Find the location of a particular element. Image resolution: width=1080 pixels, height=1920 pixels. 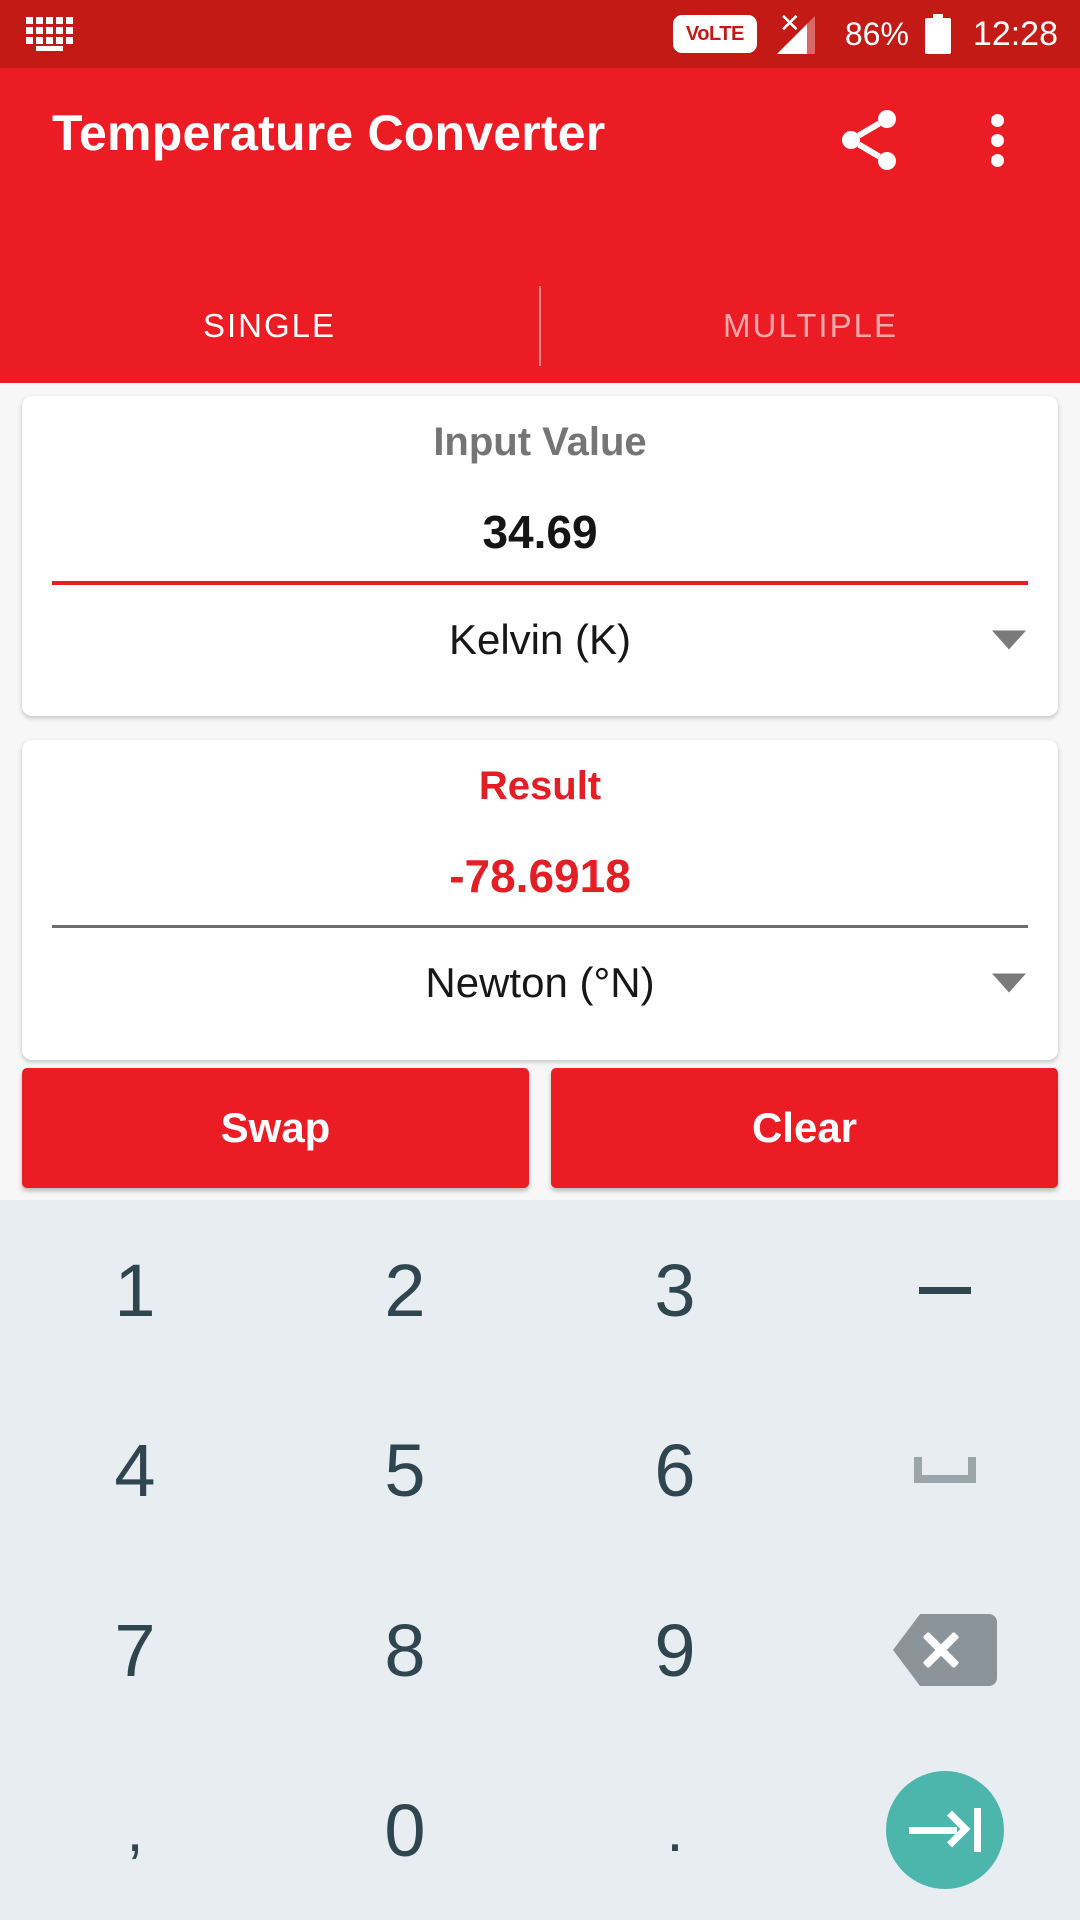

status-bar-clock: 12:28 is located at coordinates (1015, 34).